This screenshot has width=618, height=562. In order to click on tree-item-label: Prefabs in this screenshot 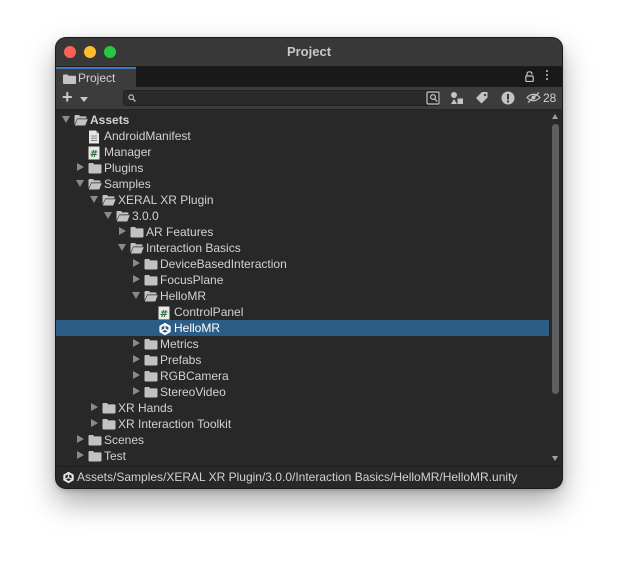, I will do `click(181, 360)`.